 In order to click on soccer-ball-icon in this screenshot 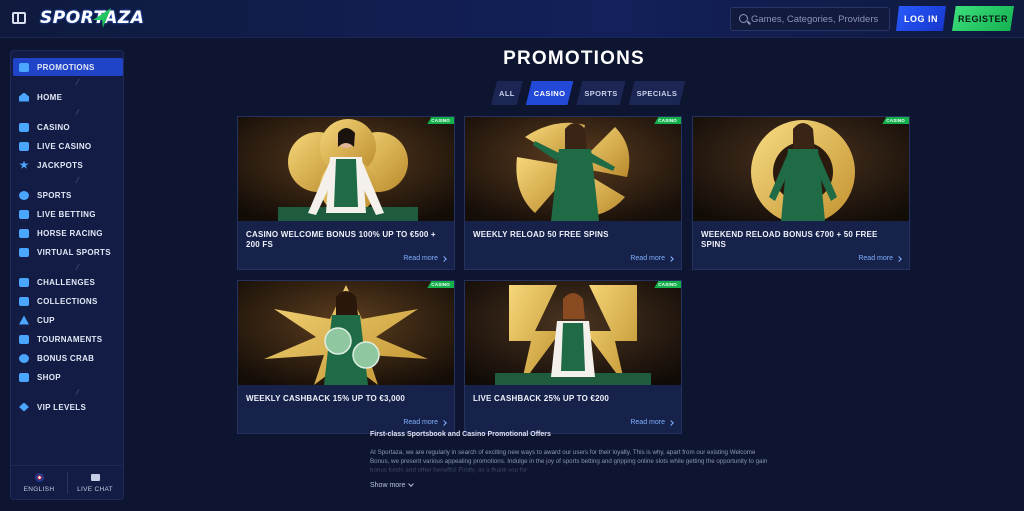, I will do `click(24, 195)`.